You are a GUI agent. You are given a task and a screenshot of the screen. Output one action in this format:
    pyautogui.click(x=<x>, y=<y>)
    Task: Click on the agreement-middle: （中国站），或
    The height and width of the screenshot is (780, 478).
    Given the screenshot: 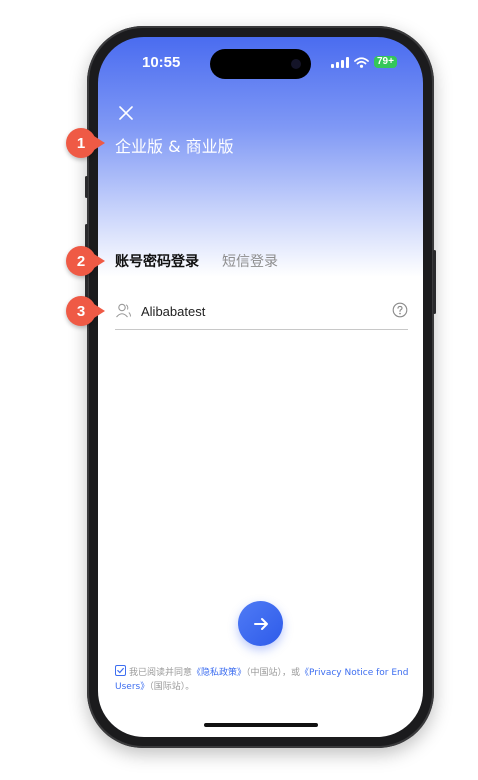 What is the action you would take?
    pyautogui.click(x=273, y=673)
    